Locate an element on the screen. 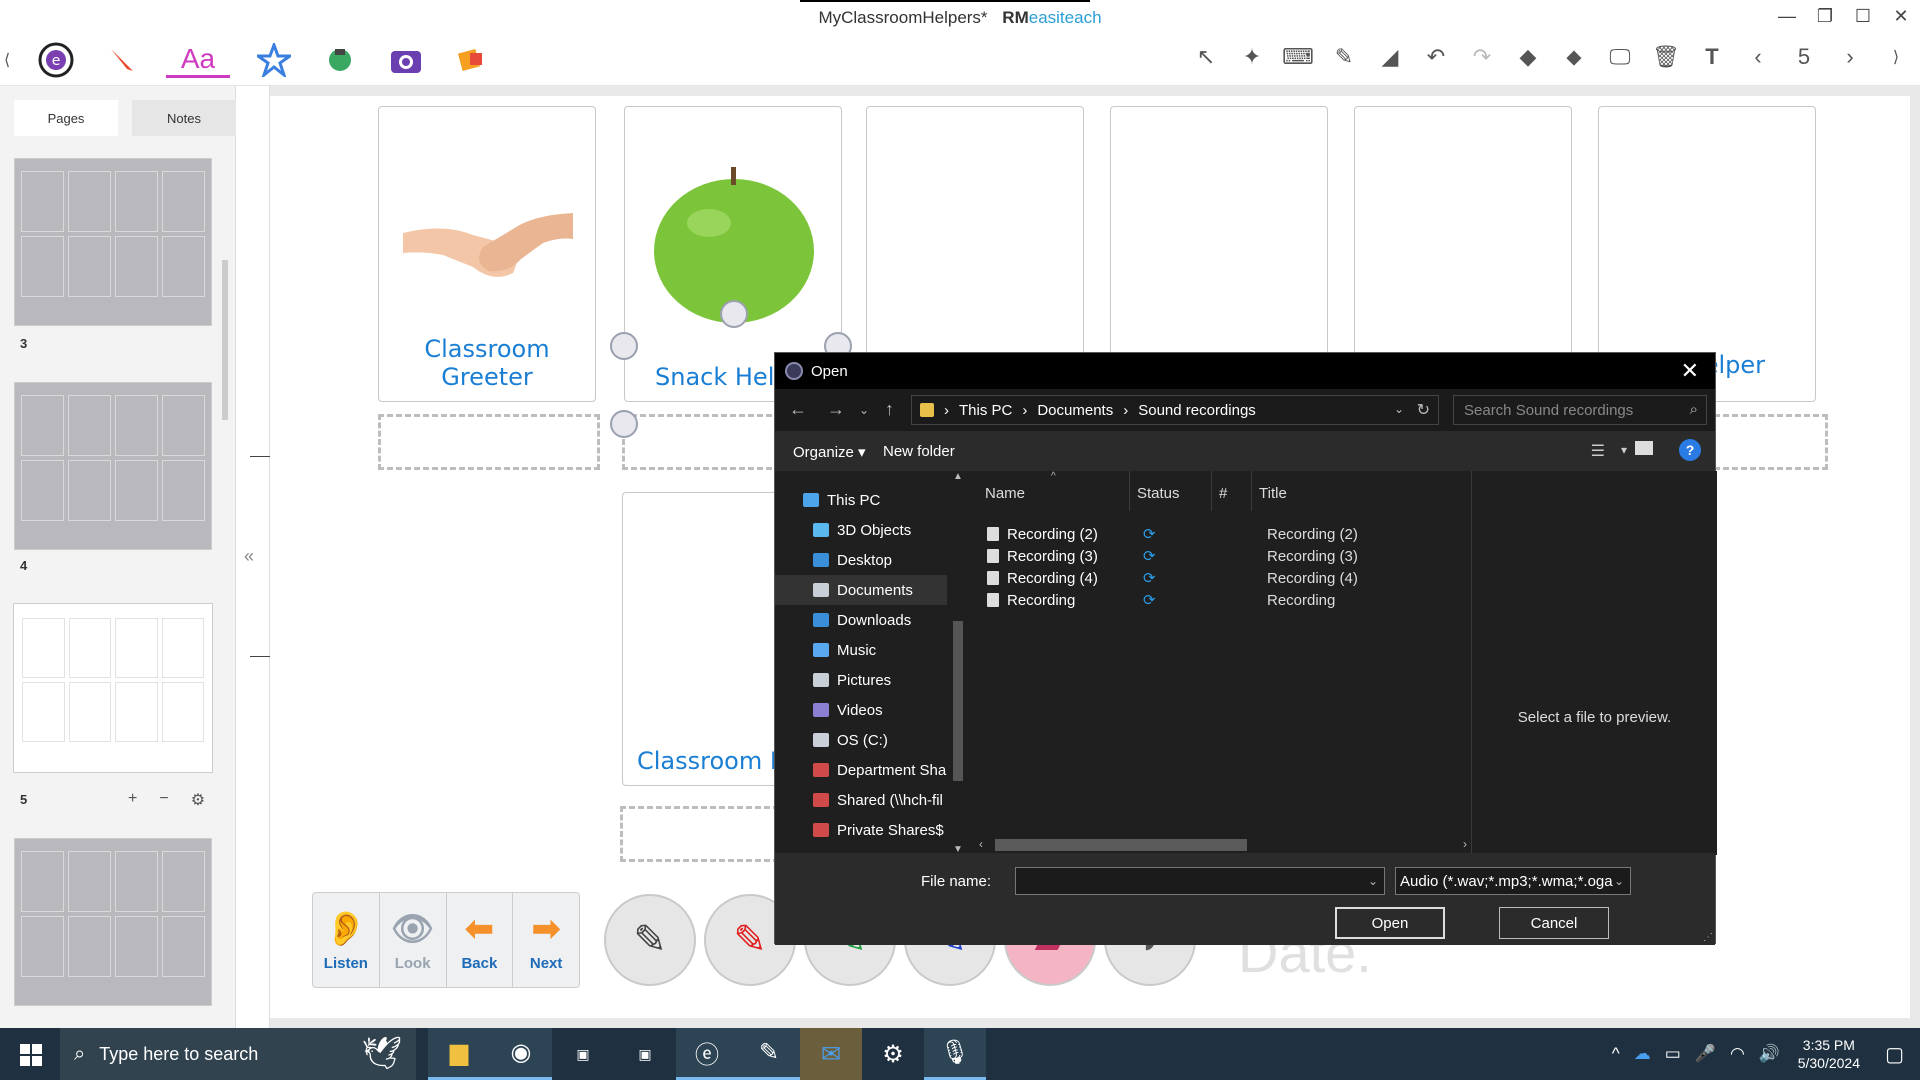  outlook-icon: ✉ is located at coordinates (831, 1054).